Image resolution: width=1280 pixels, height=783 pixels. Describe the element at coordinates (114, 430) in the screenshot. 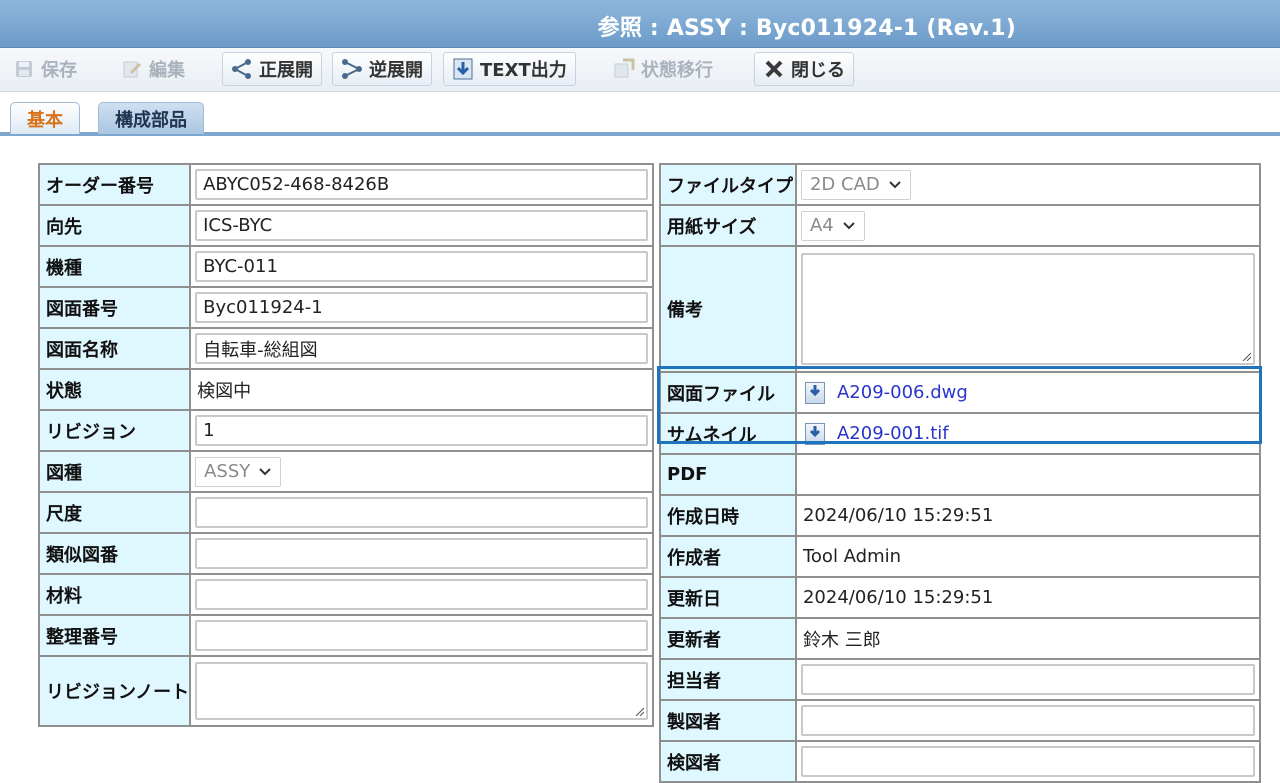

I see `revision-label: リビジョン` at that location.